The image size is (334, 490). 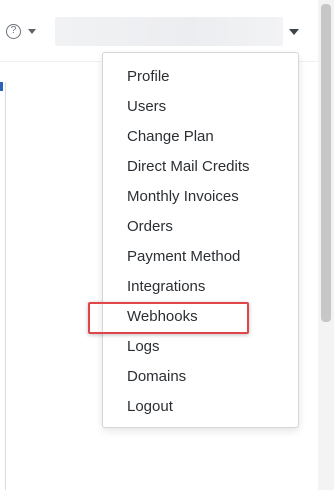 What do you see at coordinates (200, 167) in the screenshot?
I see `menu-item-direct-mail-credits: Direct Mail Credits` at bounding box center [200, 167].